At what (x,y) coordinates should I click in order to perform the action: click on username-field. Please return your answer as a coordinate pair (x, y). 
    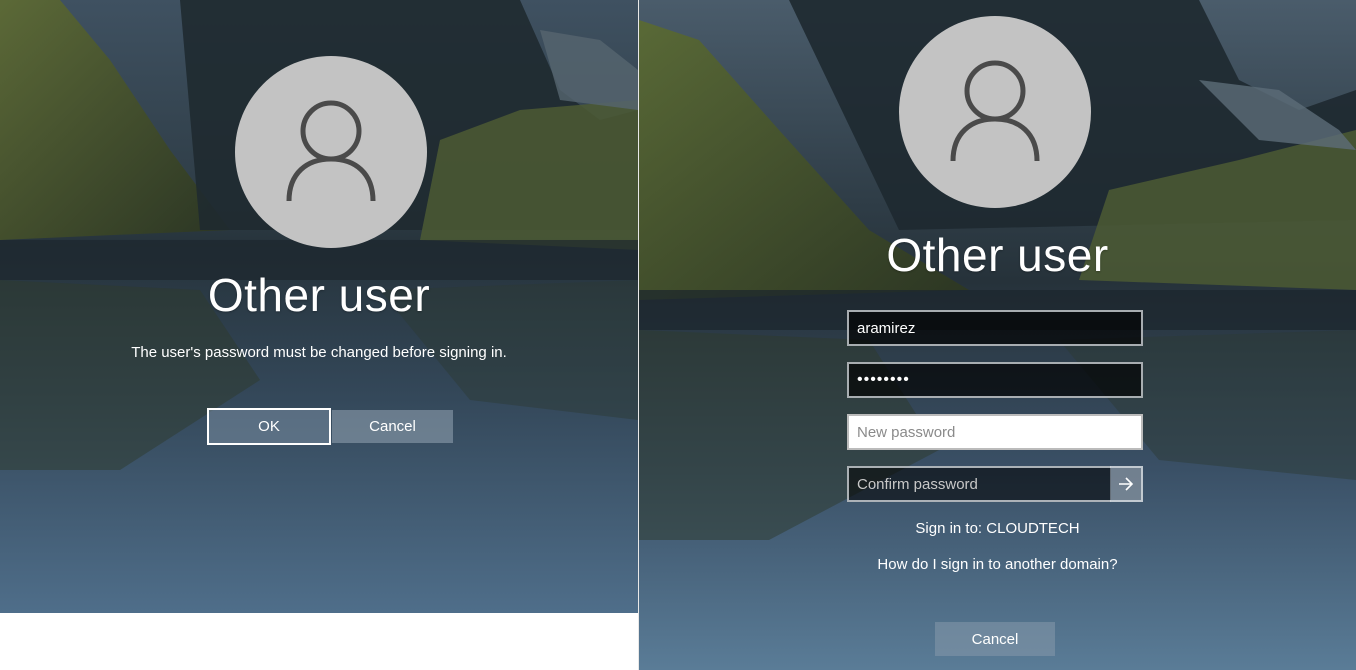
    Looking at the image, I should click on (995, 328).